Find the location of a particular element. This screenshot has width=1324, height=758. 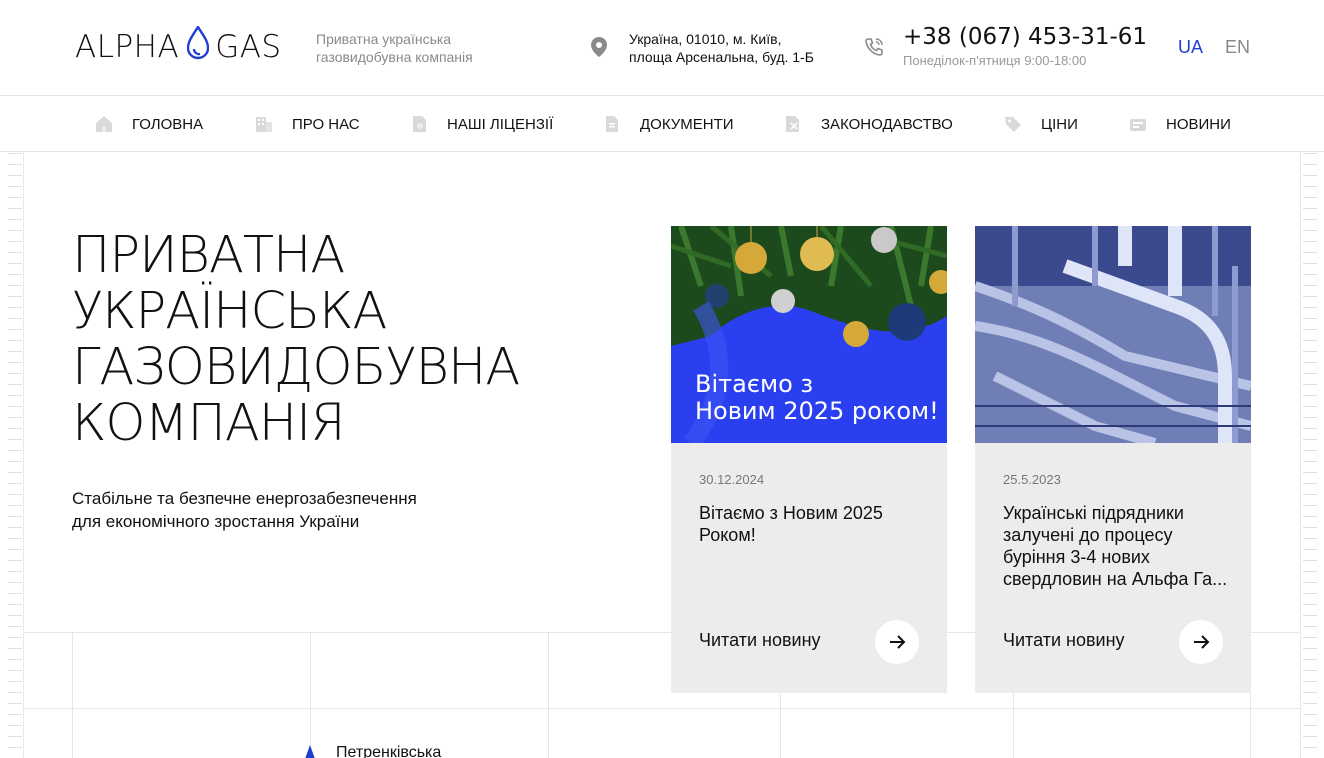

nav-item-label: НАШІ ЛІЦЕНЗІЇ is located at coordinates (500, 124).